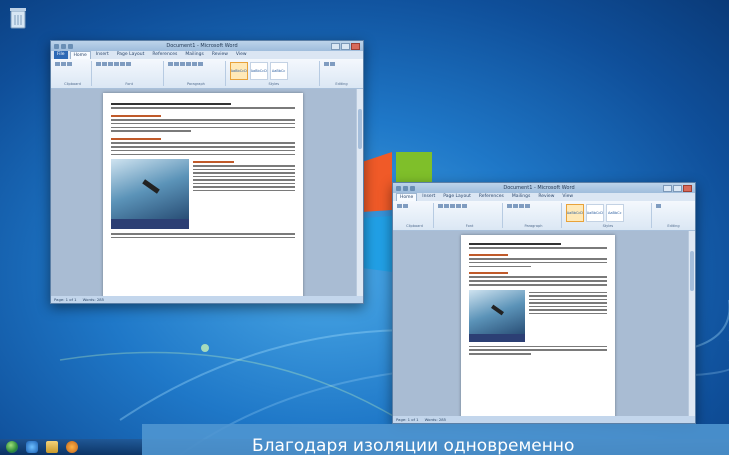 This screenshot has width=729, height=455. I want to click on tab-file: File, so click(61, 55).